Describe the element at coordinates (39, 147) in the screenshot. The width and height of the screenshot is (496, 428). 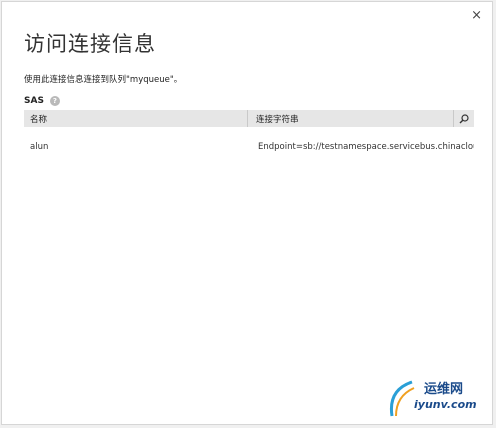
I see `row-name: alun` at that location.